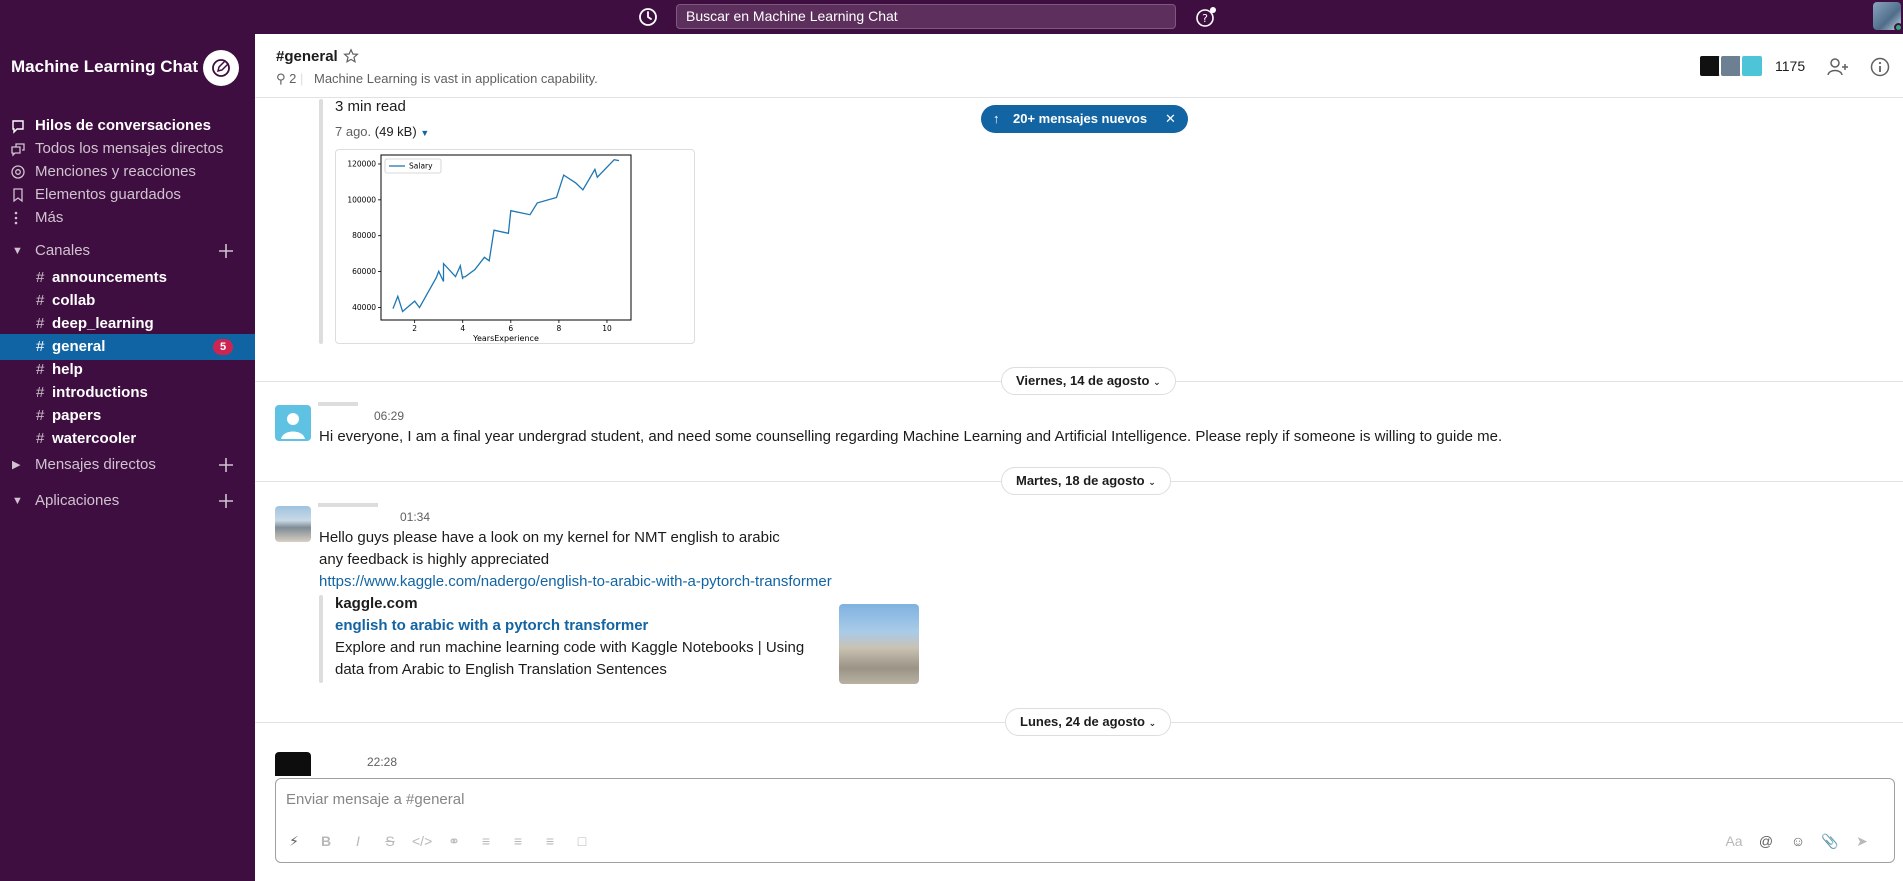 This screenshot has width=1903, height=881. I want to click on new-messages-label: 20+ mensajes nuevos, so click(1080, 118).